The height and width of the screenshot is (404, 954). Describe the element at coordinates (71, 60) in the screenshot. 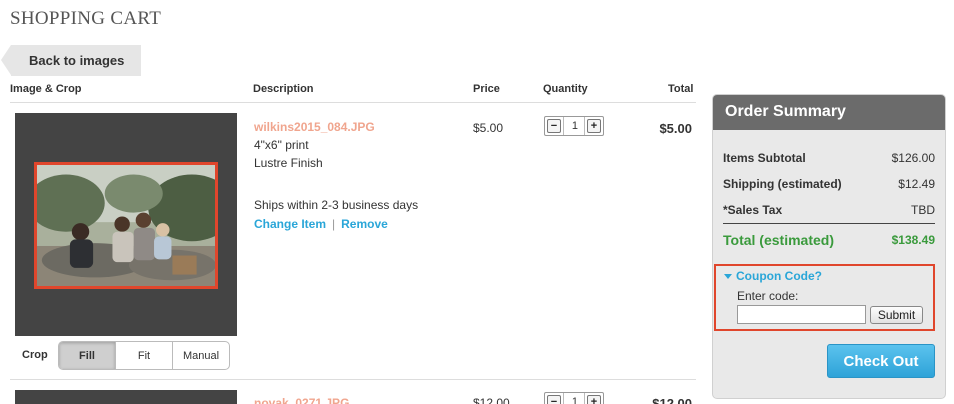

I see `back-to-images-button: Back to images` at that location.